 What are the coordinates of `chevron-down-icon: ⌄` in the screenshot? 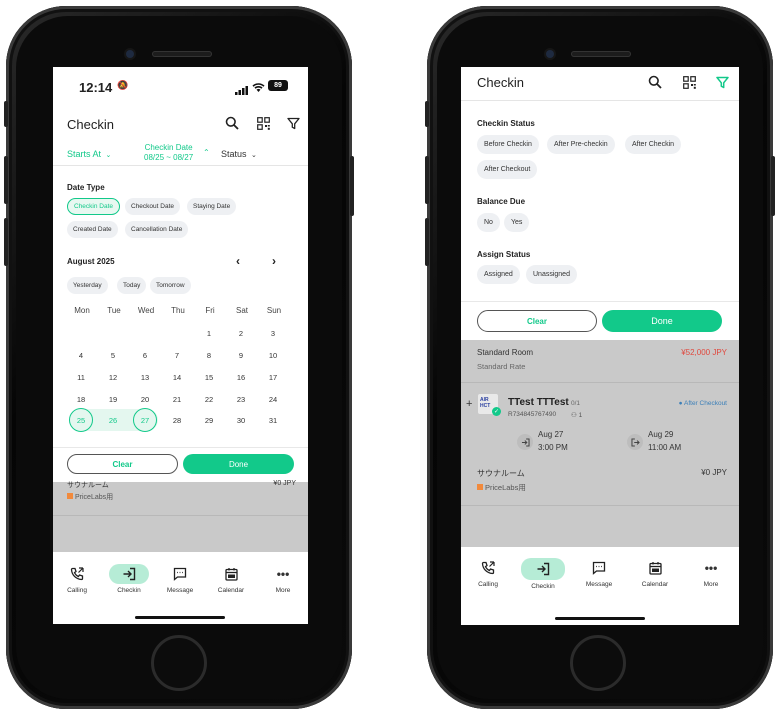 It's located at (107, 155).